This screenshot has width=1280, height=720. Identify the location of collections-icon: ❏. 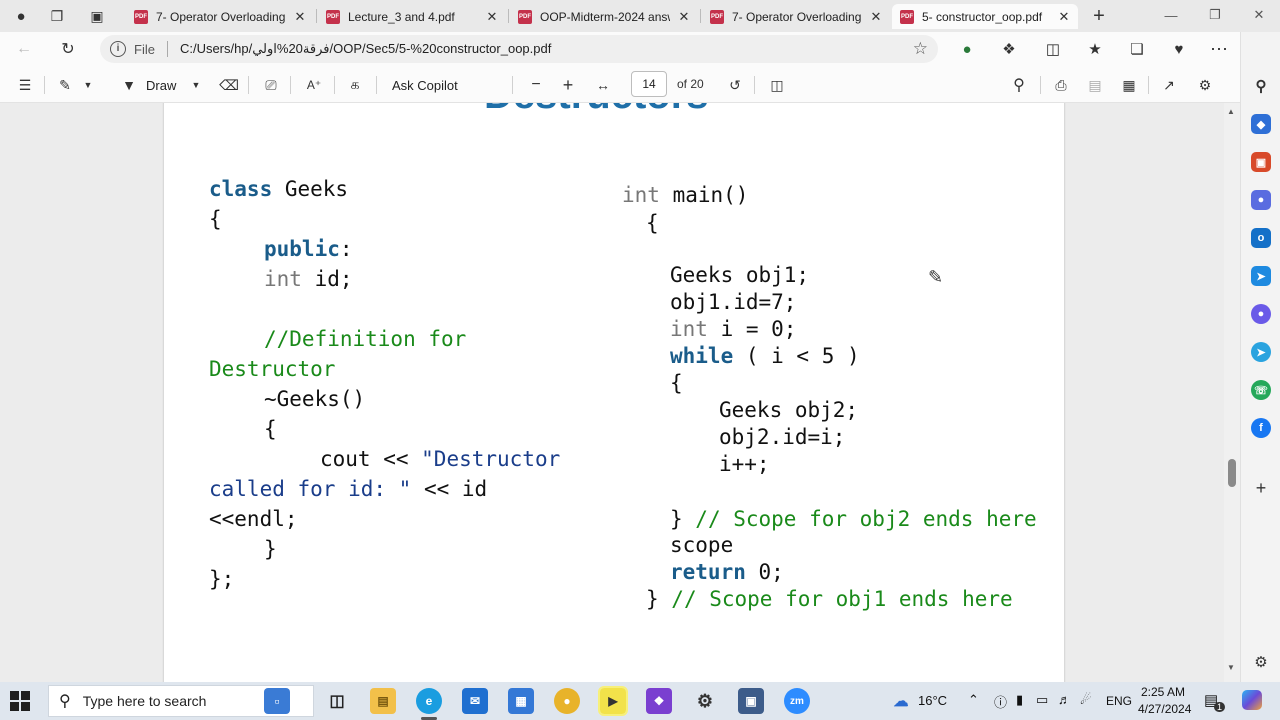
(1137, 49).